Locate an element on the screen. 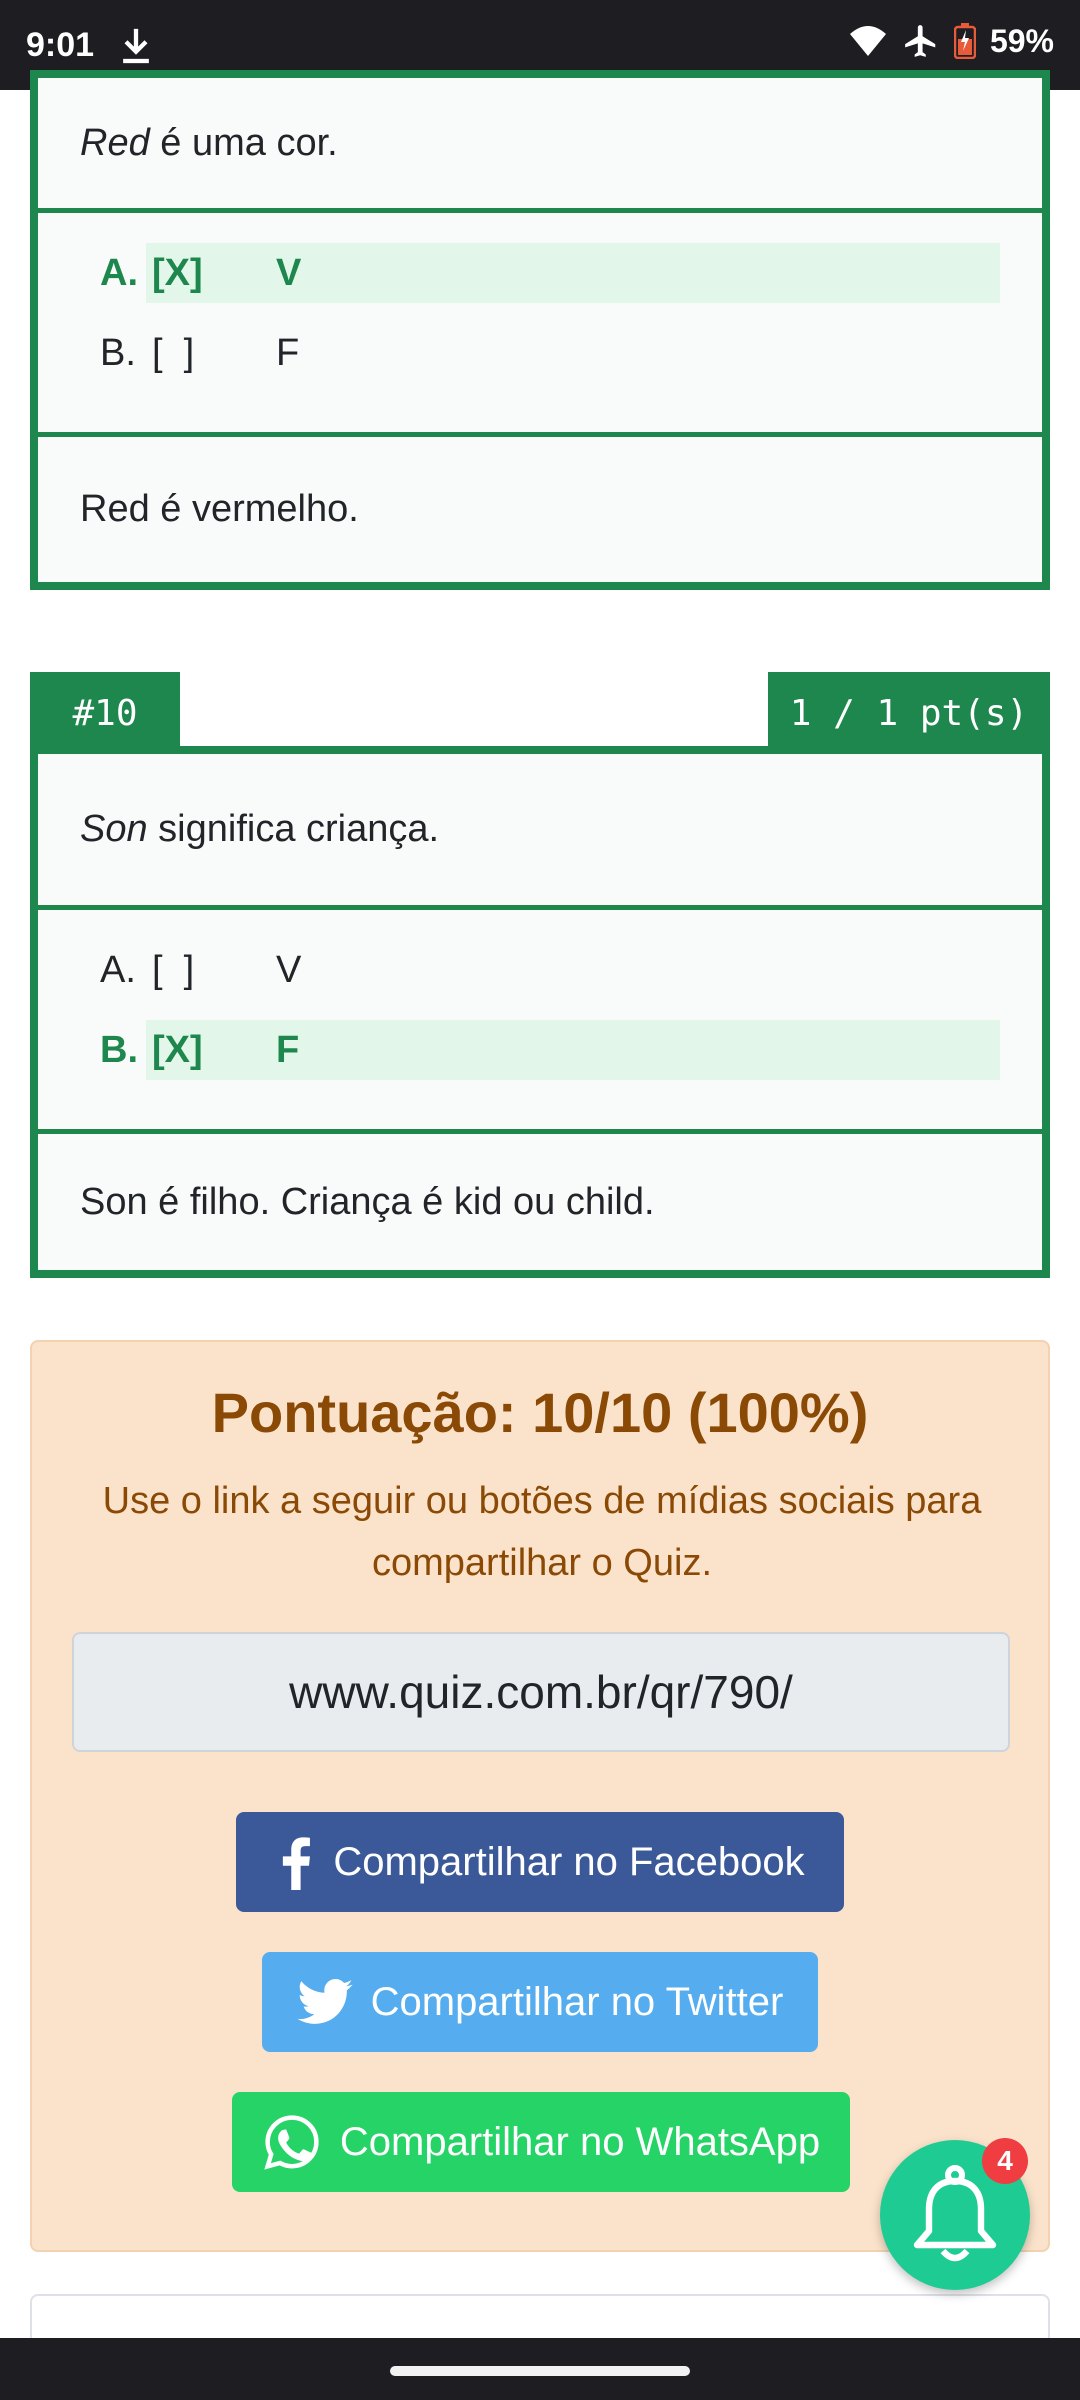  download-icon is located at coordinates (136, 46).